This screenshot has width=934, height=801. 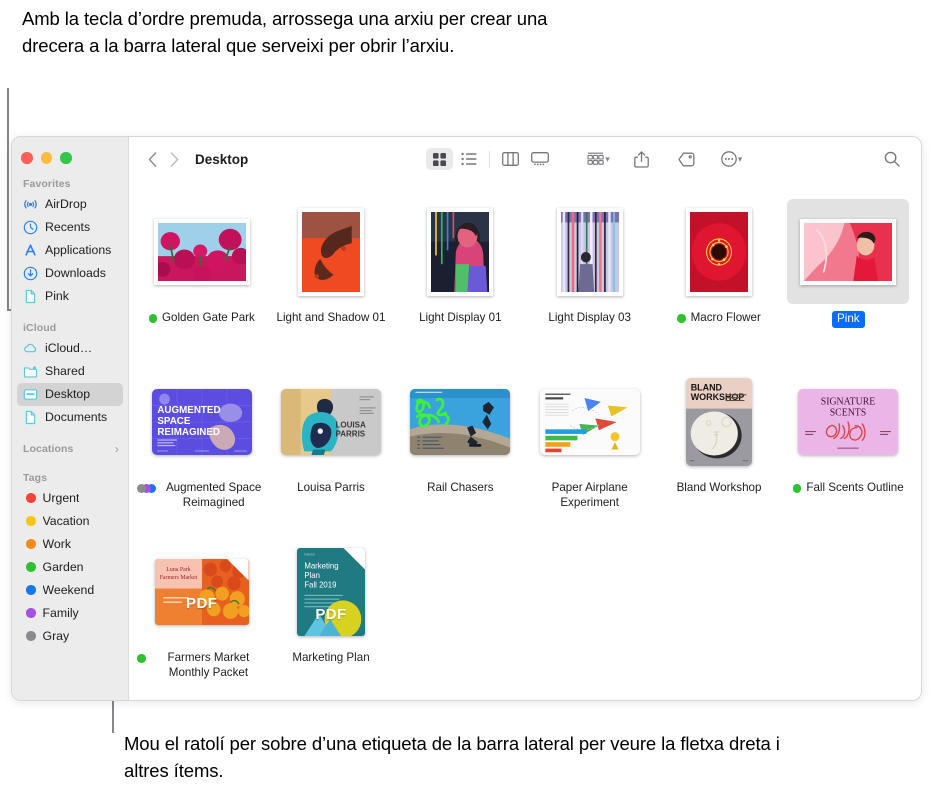 I want to click on file-thumbnail-container: LOUISA PARRIS, so click(x=331, y=421).